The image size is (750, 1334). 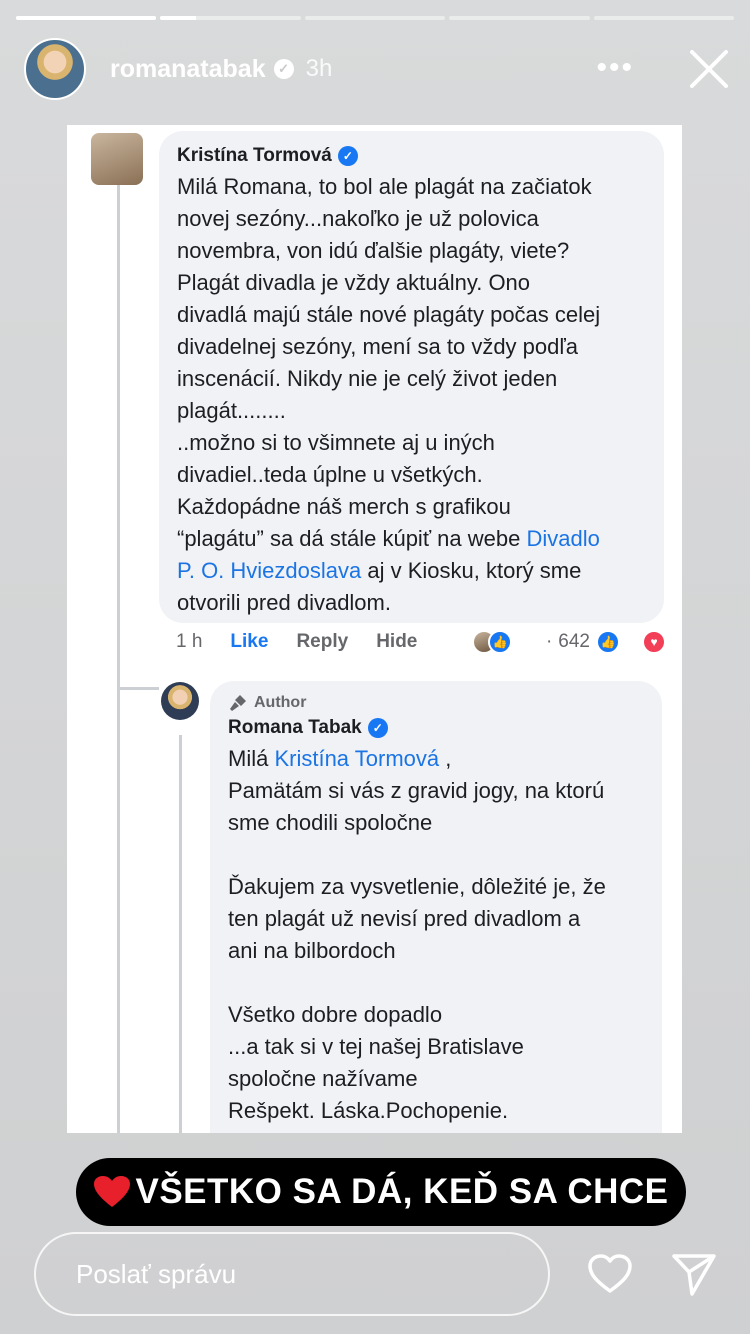 I want to click on reply-greeting: Milá, so click(x=251, y=758).